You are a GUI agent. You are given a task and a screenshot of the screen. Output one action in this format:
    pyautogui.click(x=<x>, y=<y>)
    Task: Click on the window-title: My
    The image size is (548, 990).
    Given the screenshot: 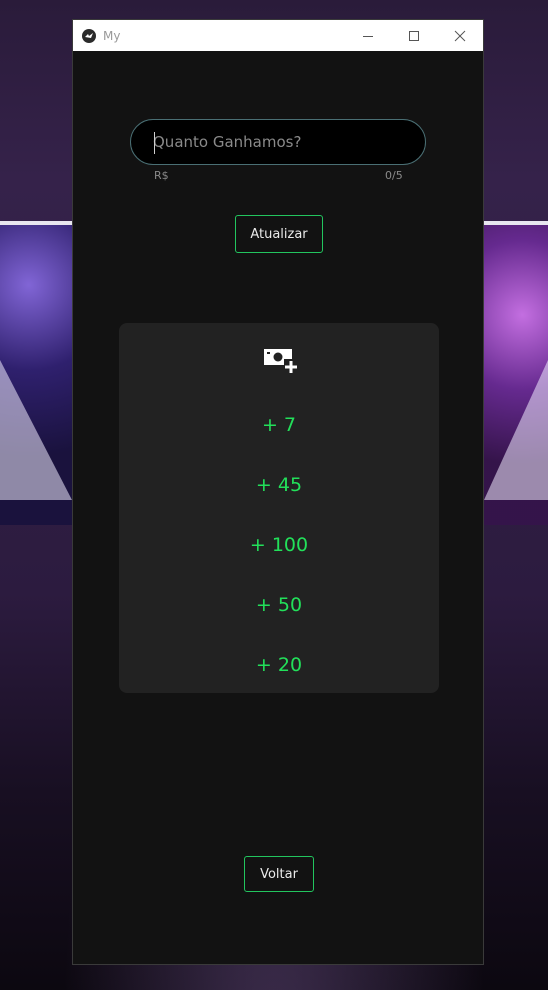 What is the action you would take?
    pyautogui.click(x=112, y=35)
    